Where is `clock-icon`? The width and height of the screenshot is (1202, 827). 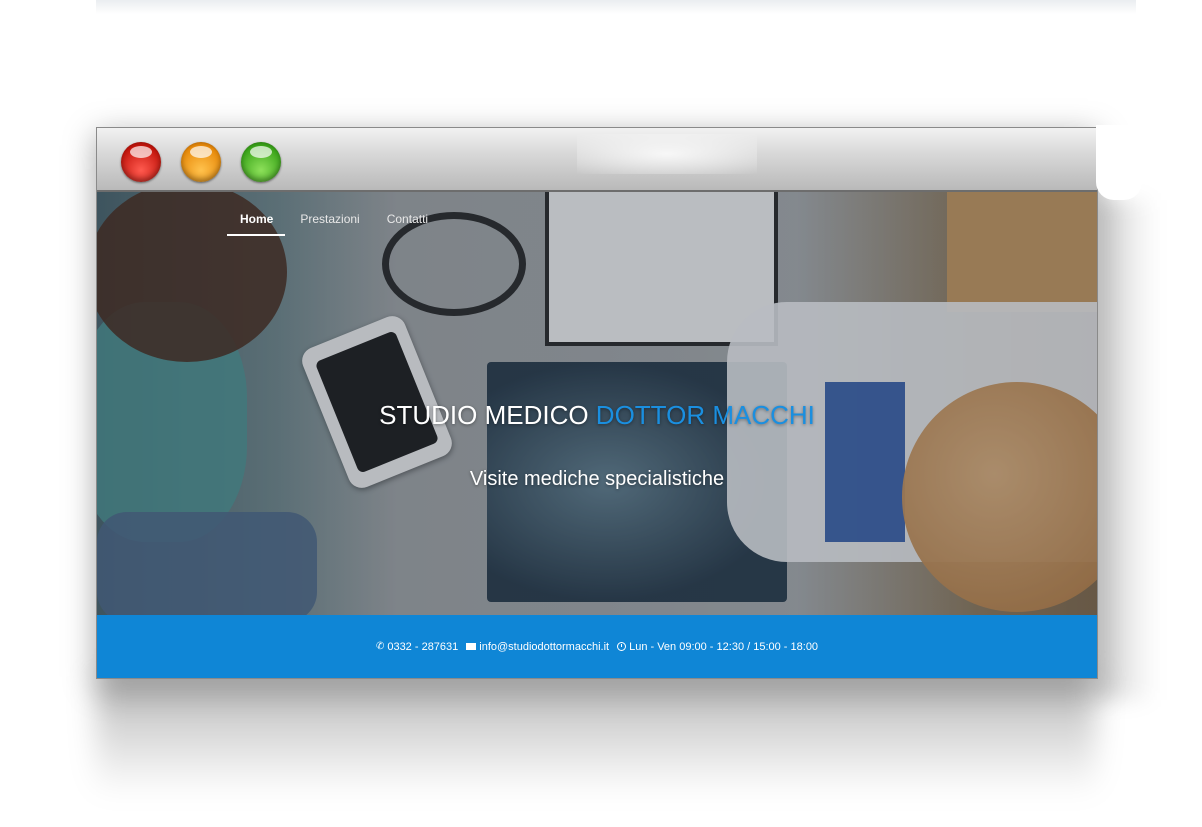
clock-icon is located at coordinates (622, 646).